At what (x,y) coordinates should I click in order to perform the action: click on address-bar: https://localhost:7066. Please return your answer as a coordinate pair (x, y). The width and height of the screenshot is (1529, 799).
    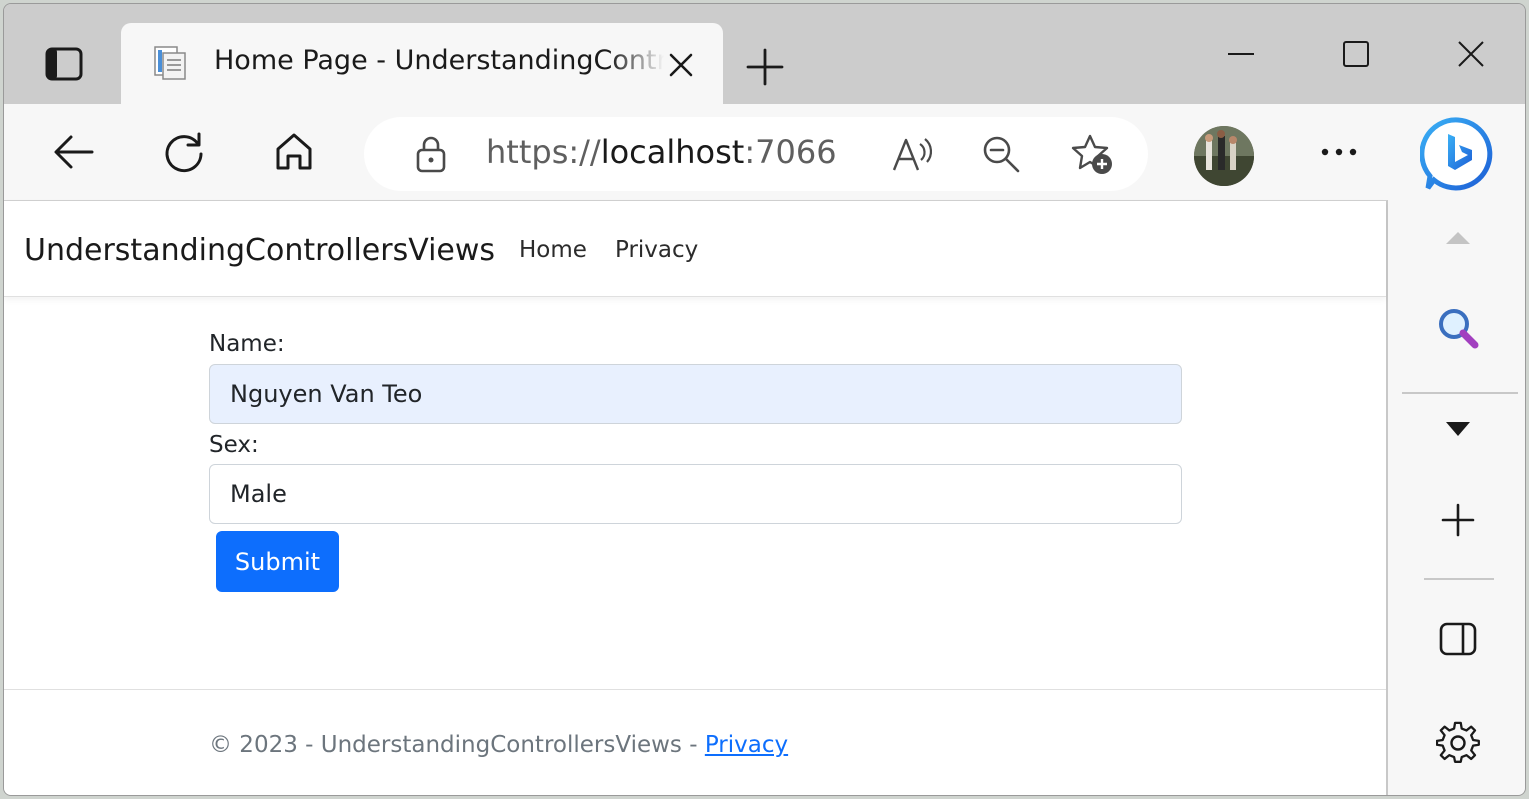
    Looking at the image, I should click on (756, 154).